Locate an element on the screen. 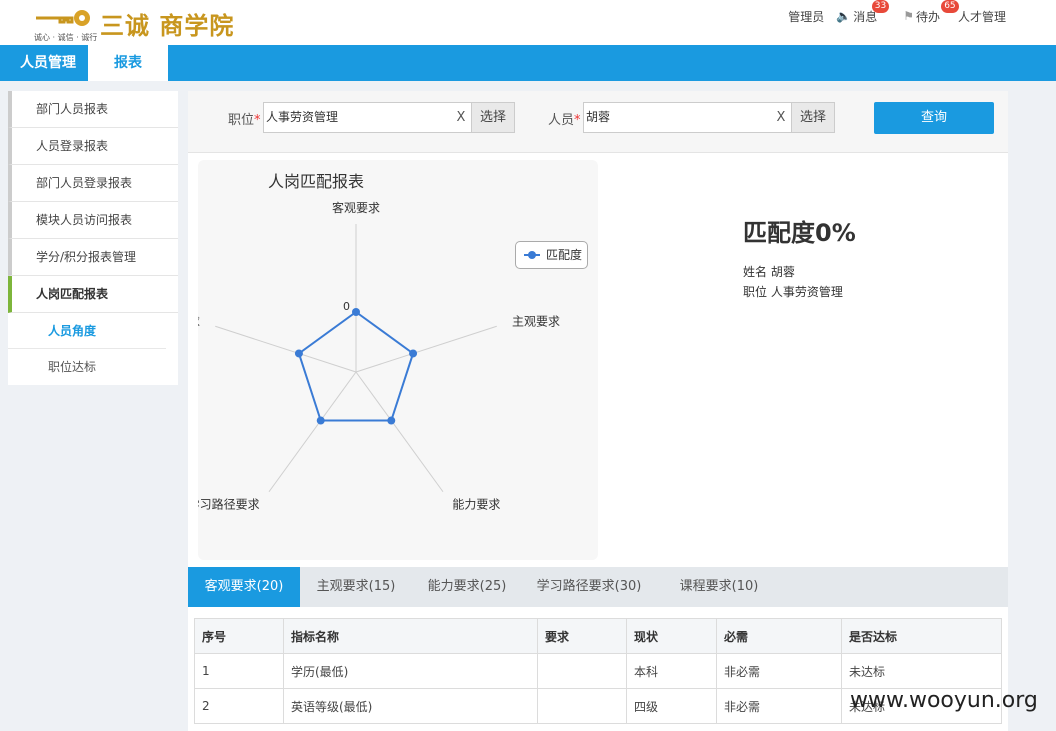 This screenshot has width=1056, height=731. legend-marker is located at coordinates (532, 255).